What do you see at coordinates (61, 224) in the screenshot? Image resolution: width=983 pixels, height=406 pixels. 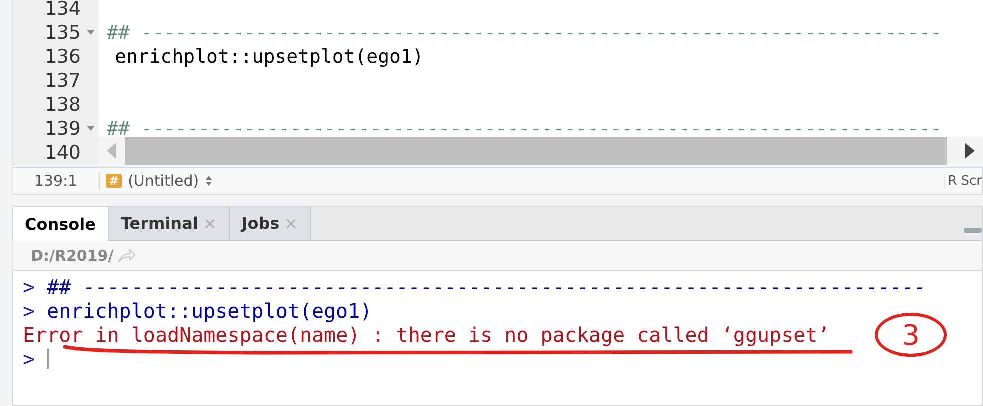 I see `pane-tab: Console` at bounding box center [61, 224].